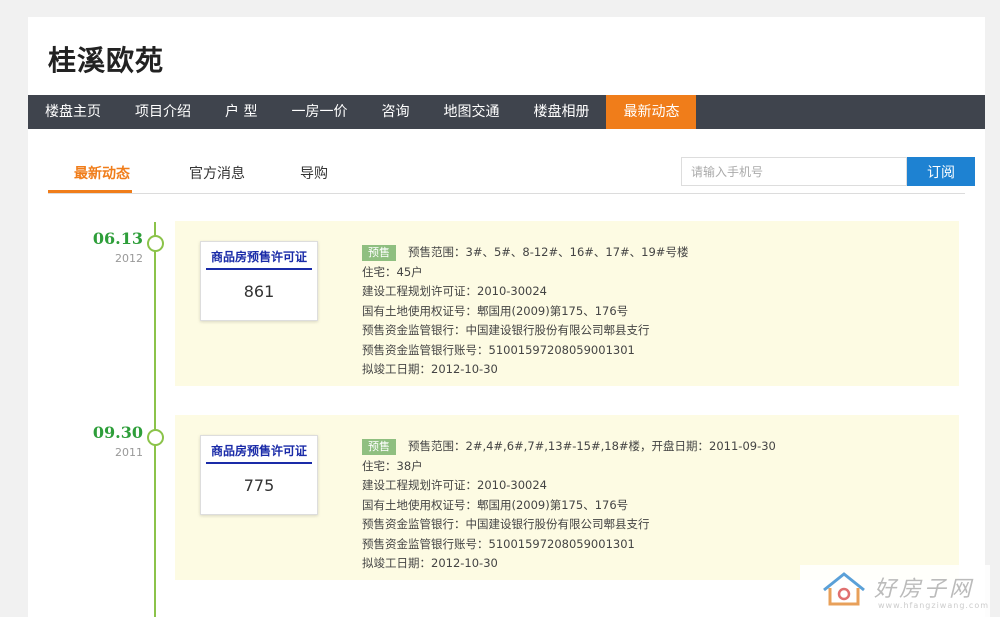  Describe the element at coordinates (117, 238) in the screenshot. I see `timeline-date-day: 06.13` at that location.